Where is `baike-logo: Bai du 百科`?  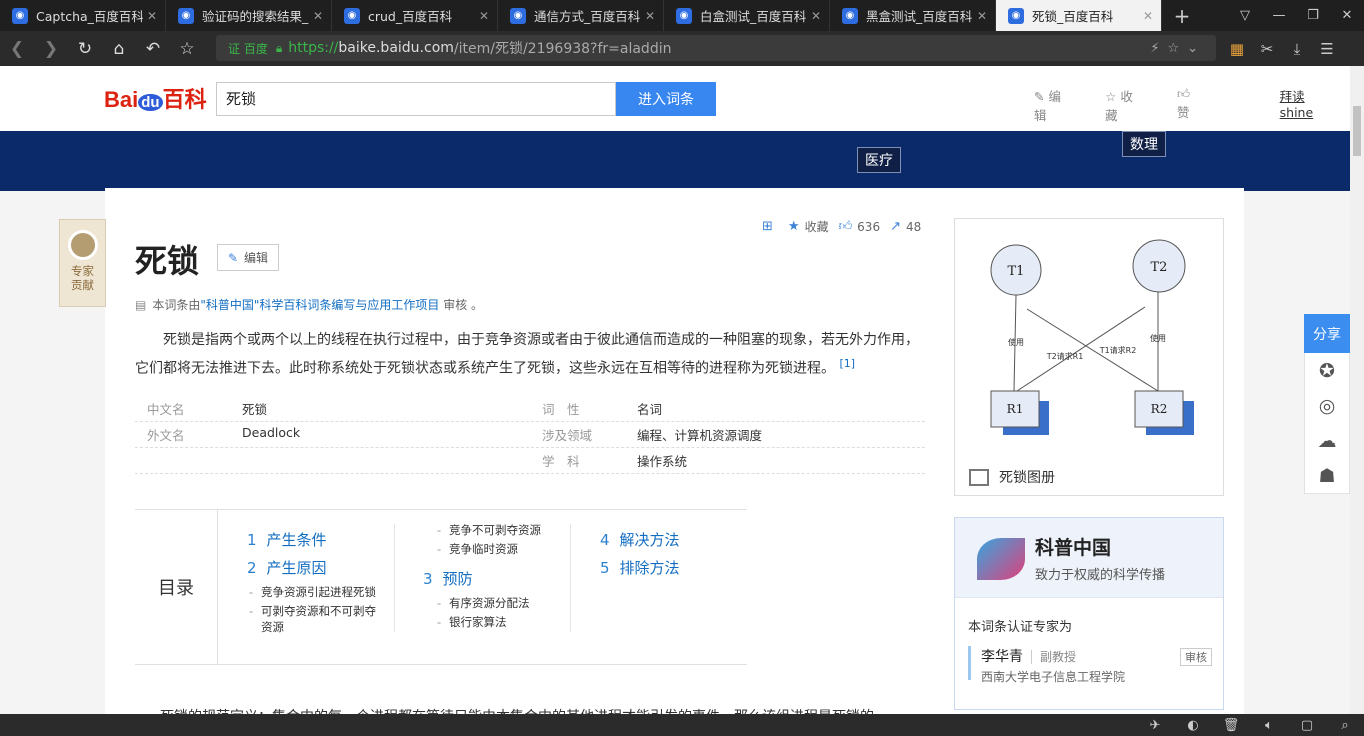 baike-logo: Bai du 百科 is located at coordinates (155, 98).